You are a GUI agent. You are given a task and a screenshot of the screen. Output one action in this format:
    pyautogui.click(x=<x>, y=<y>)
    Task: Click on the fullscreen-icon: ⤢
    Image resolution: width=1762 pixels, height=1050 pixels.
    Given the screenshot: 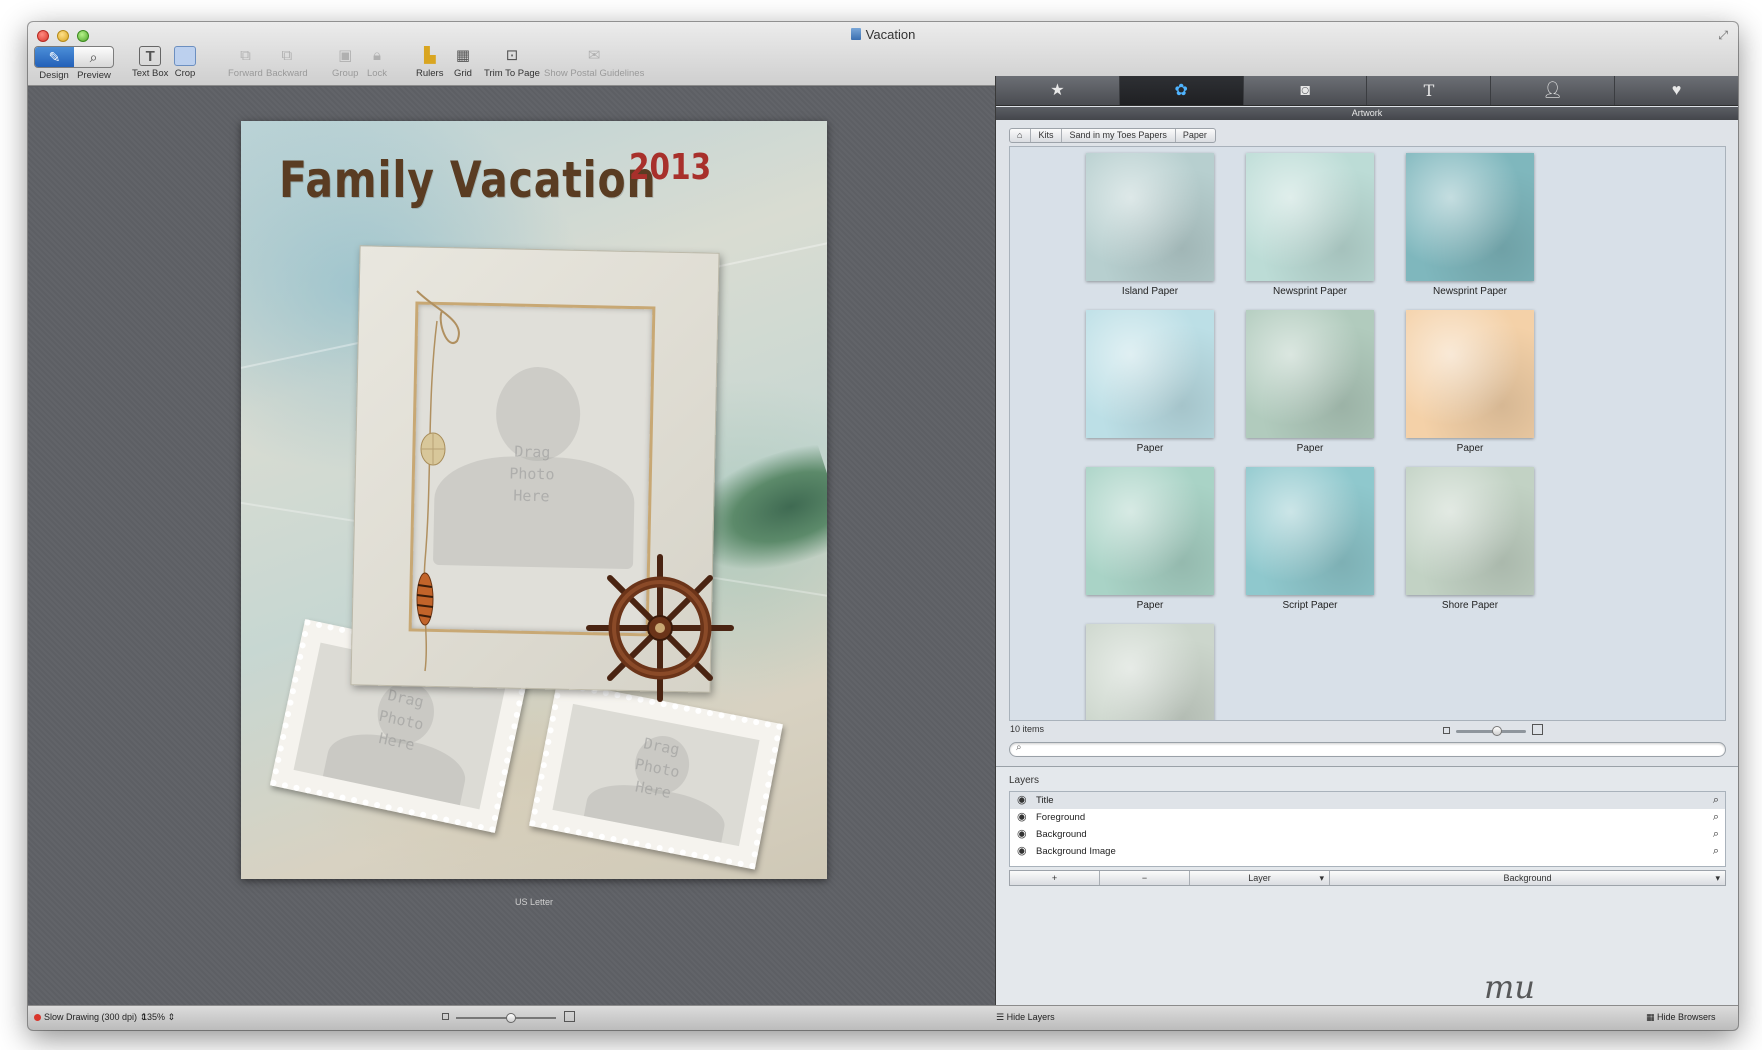 What is the action you would take?
    pyautogui.click(x=1723, y=35)
    